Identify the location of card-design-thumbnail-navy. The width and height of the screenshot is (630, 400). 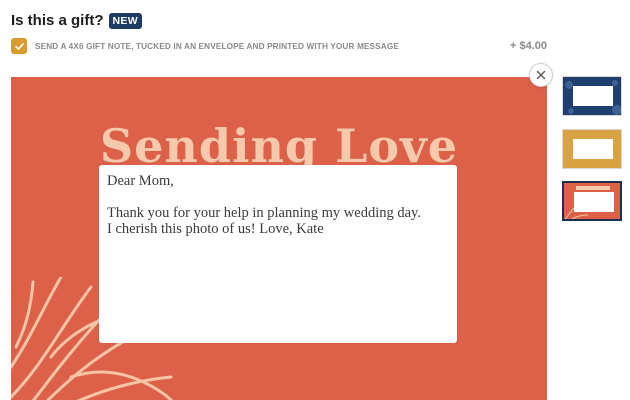
(592, 96).